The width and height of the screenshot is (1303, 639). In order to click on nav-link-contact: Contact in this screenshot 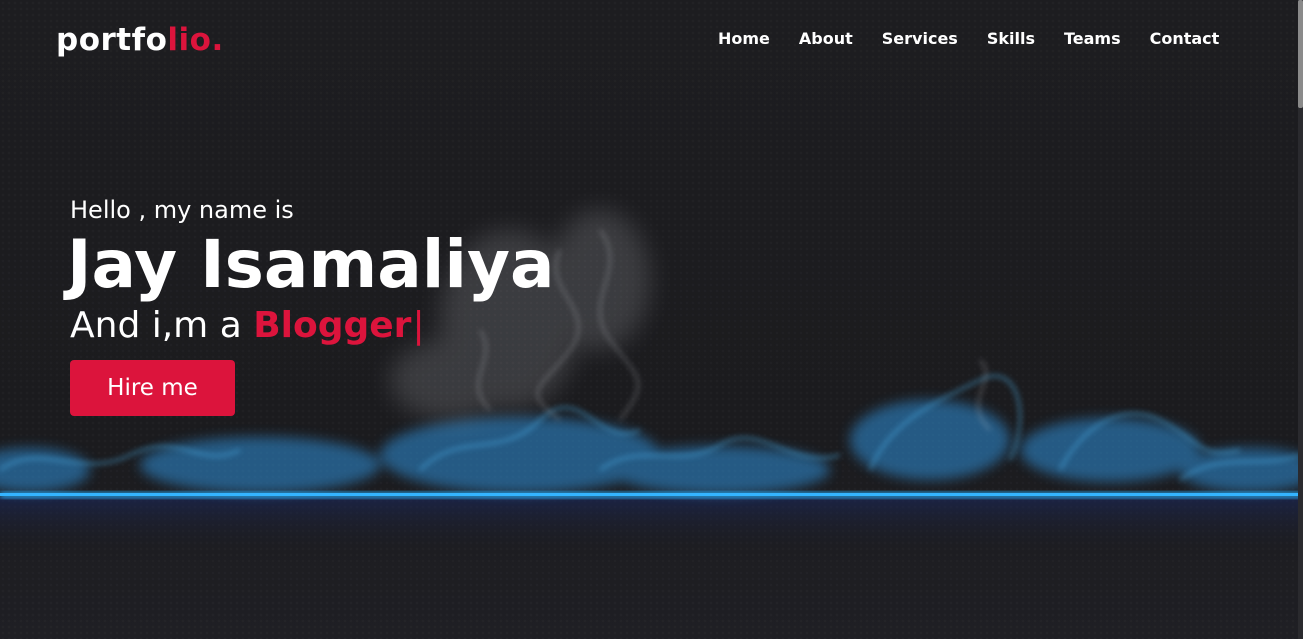, I will do `click(1185, 38)`.